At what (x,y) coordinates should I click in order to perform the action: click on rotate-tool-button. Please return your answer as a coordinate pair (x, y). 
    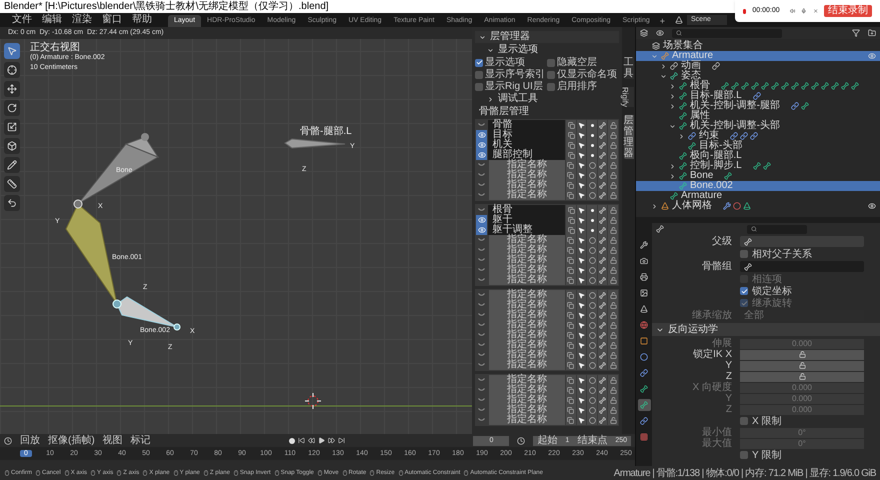
    Looking at the image, I should click on (12, 108).